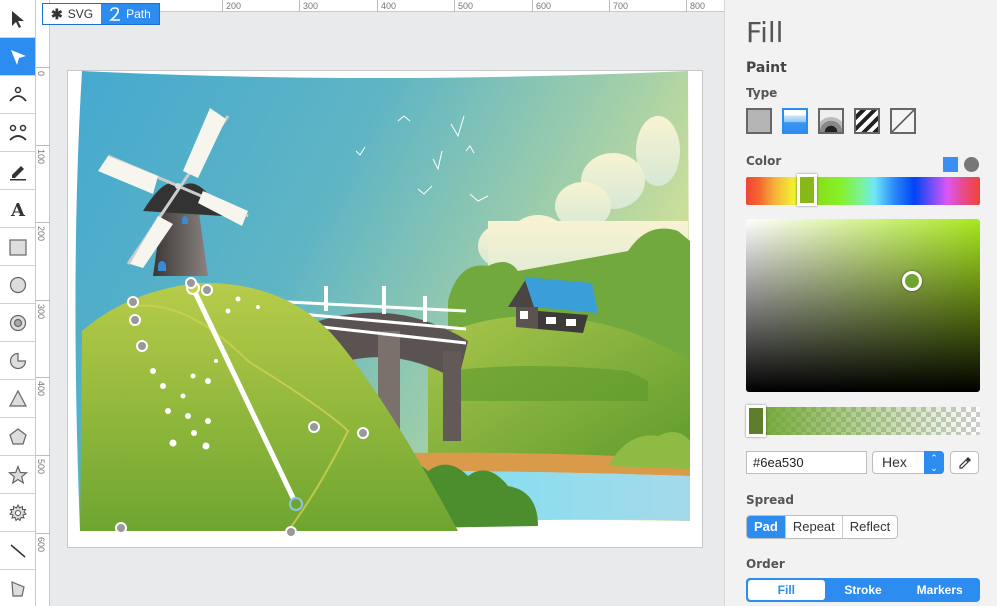 The width and height of the screenshot is (997, 606). I want to click on mode-switch: ✱ SVG Path, so click(101, 14).